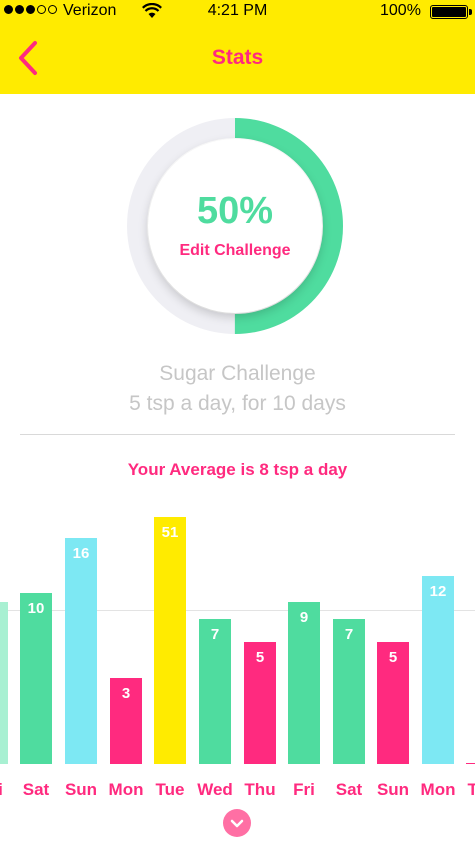 The image size is (475, 845). I want to click on divider, so click(237, 434).